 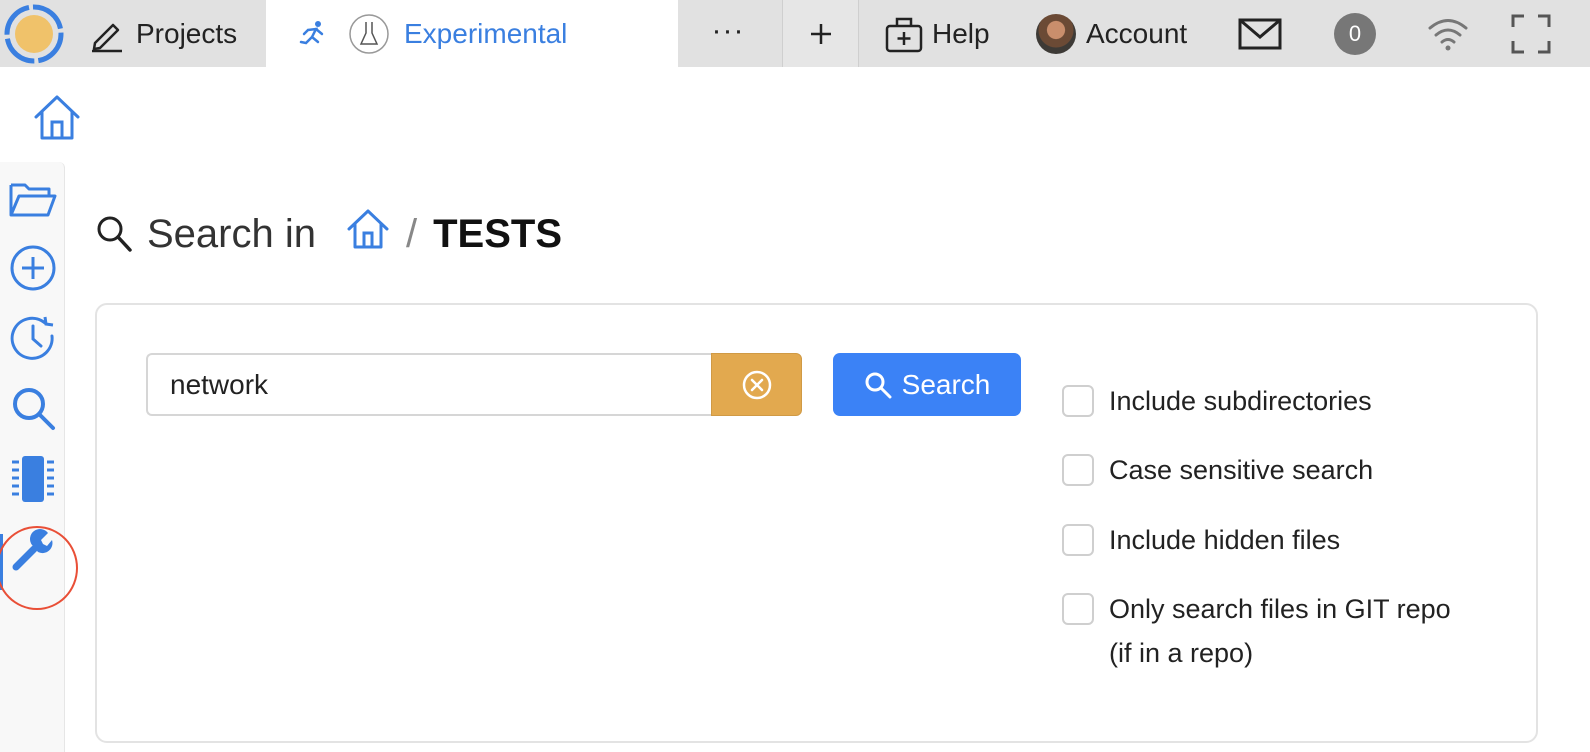 I want to click on folder-open-icon, so click(x=33, y=200).